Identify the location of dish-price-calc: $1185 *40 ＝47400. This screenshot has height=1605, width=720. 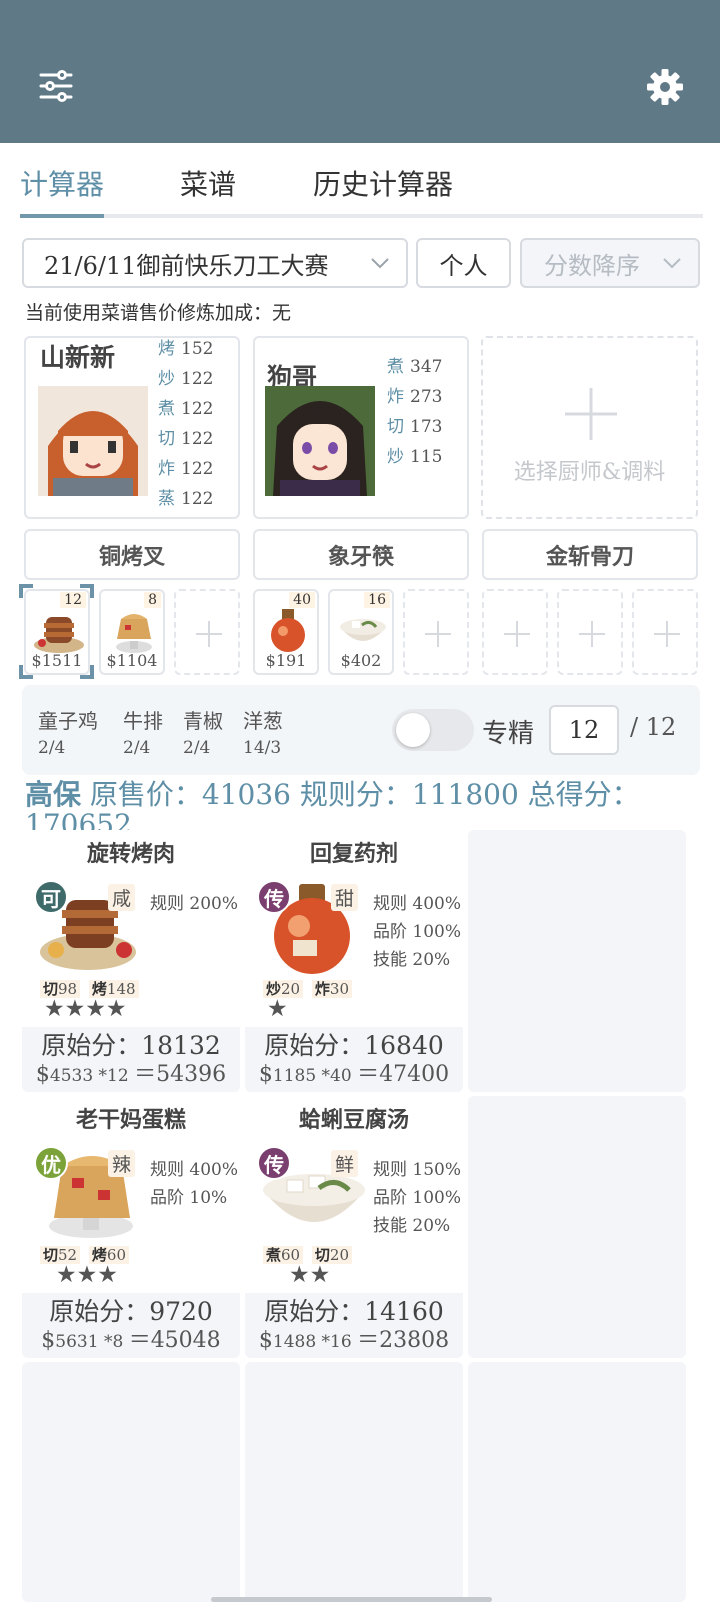
(354, 1074).